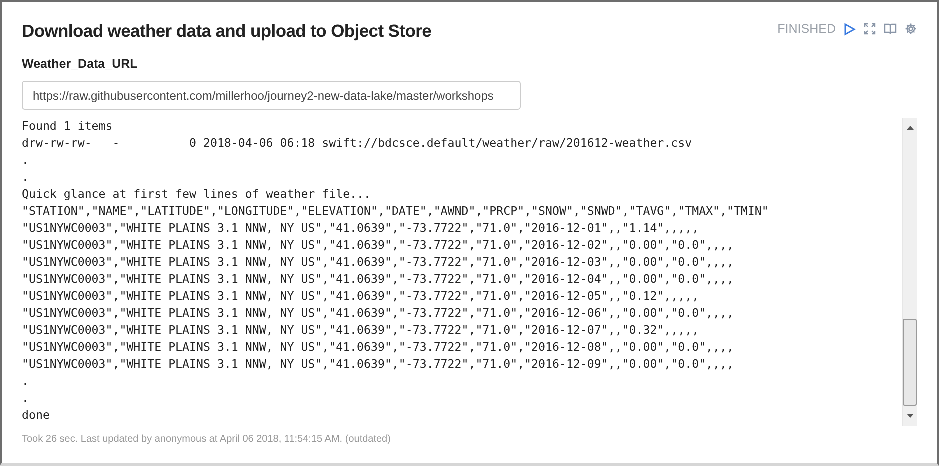 The image size is (939, 466). I want to click on output-line: "US1NYWC0003","WHITE PLAINS 3.1 NNW, NY US","41.0639","-73.7722","71.0","2016-12-08",,"0.00","0.0",,,,, so click(378, 347).